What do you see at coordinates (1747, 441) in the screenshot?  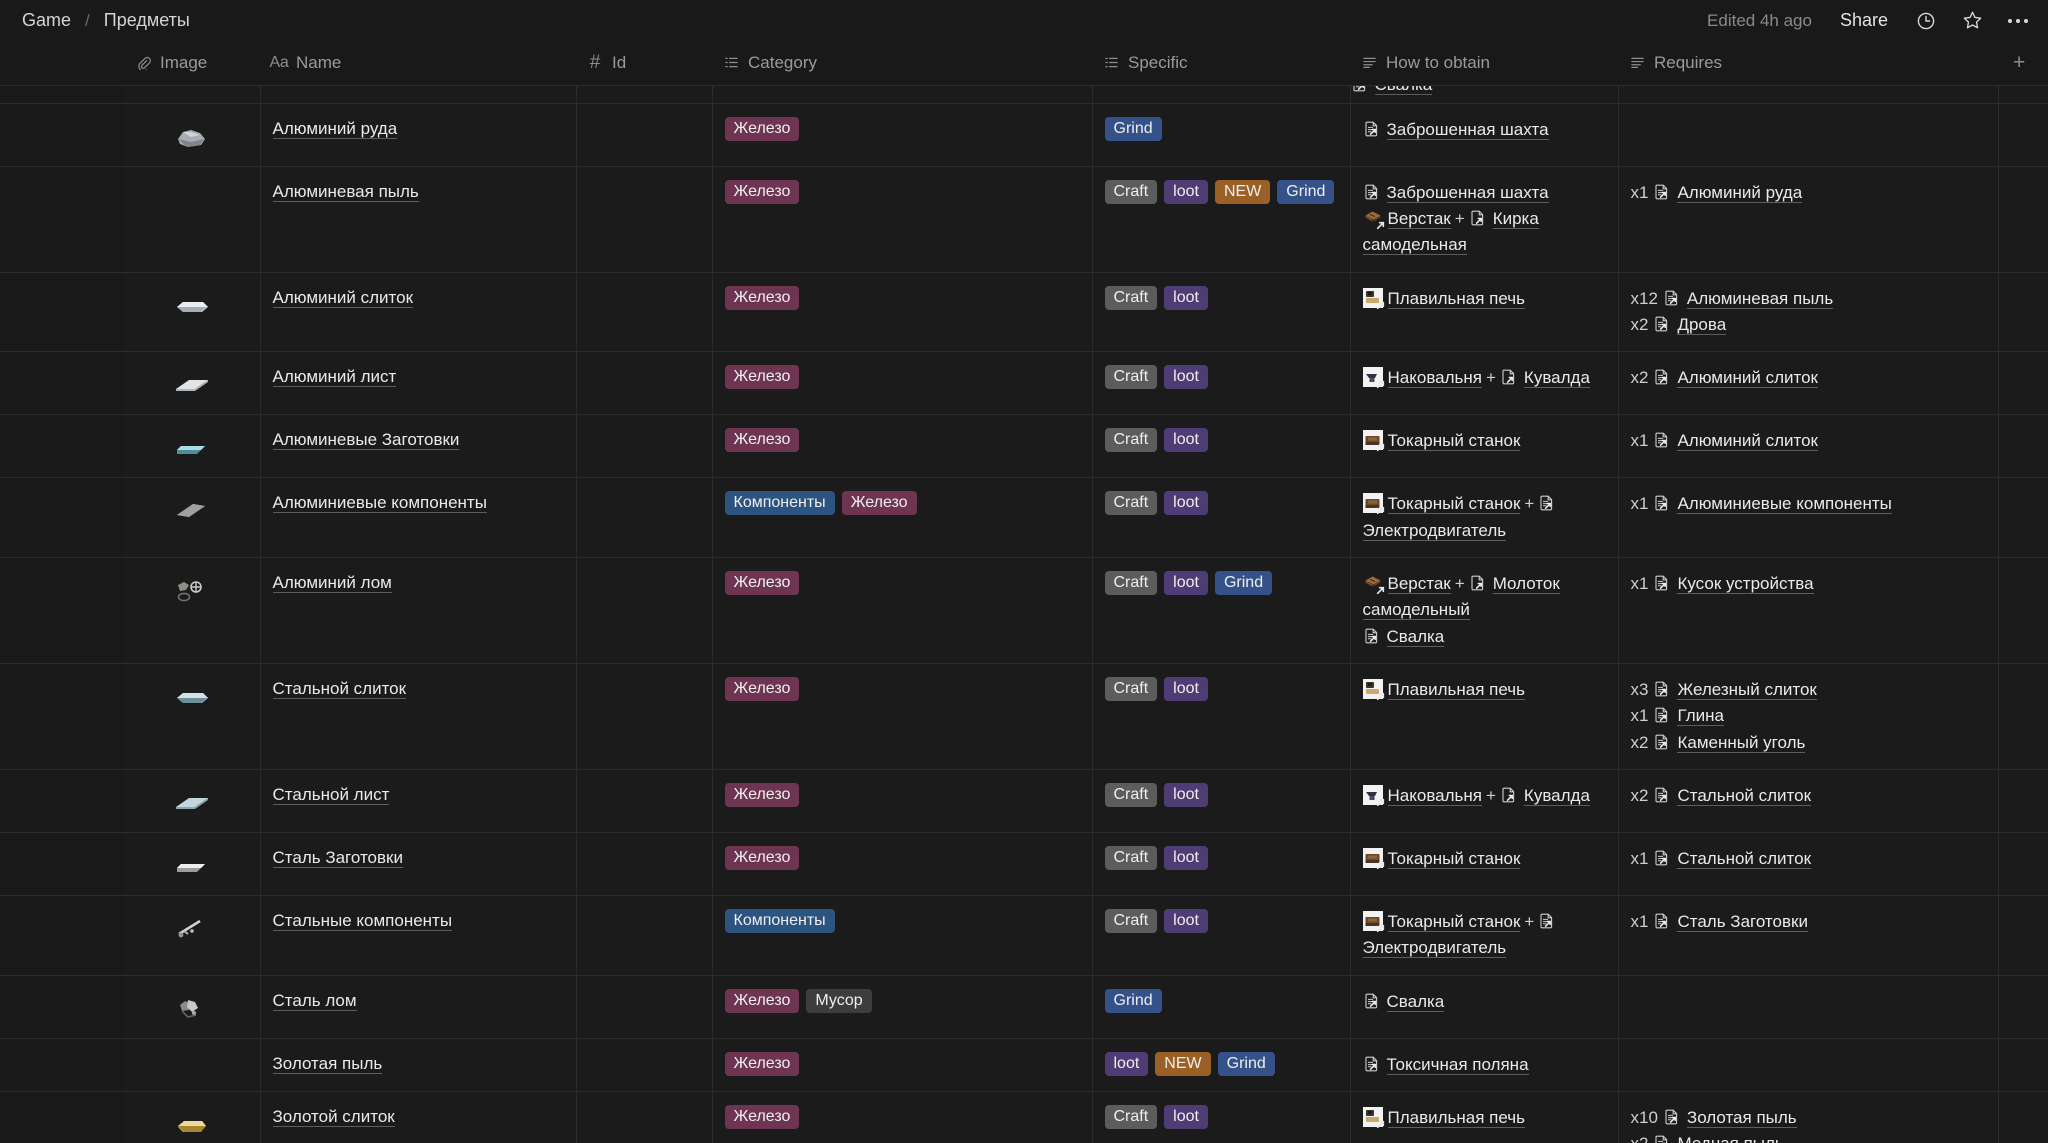 I see `page-link: Алюминий слиток` at bounding box center [1747, 441].